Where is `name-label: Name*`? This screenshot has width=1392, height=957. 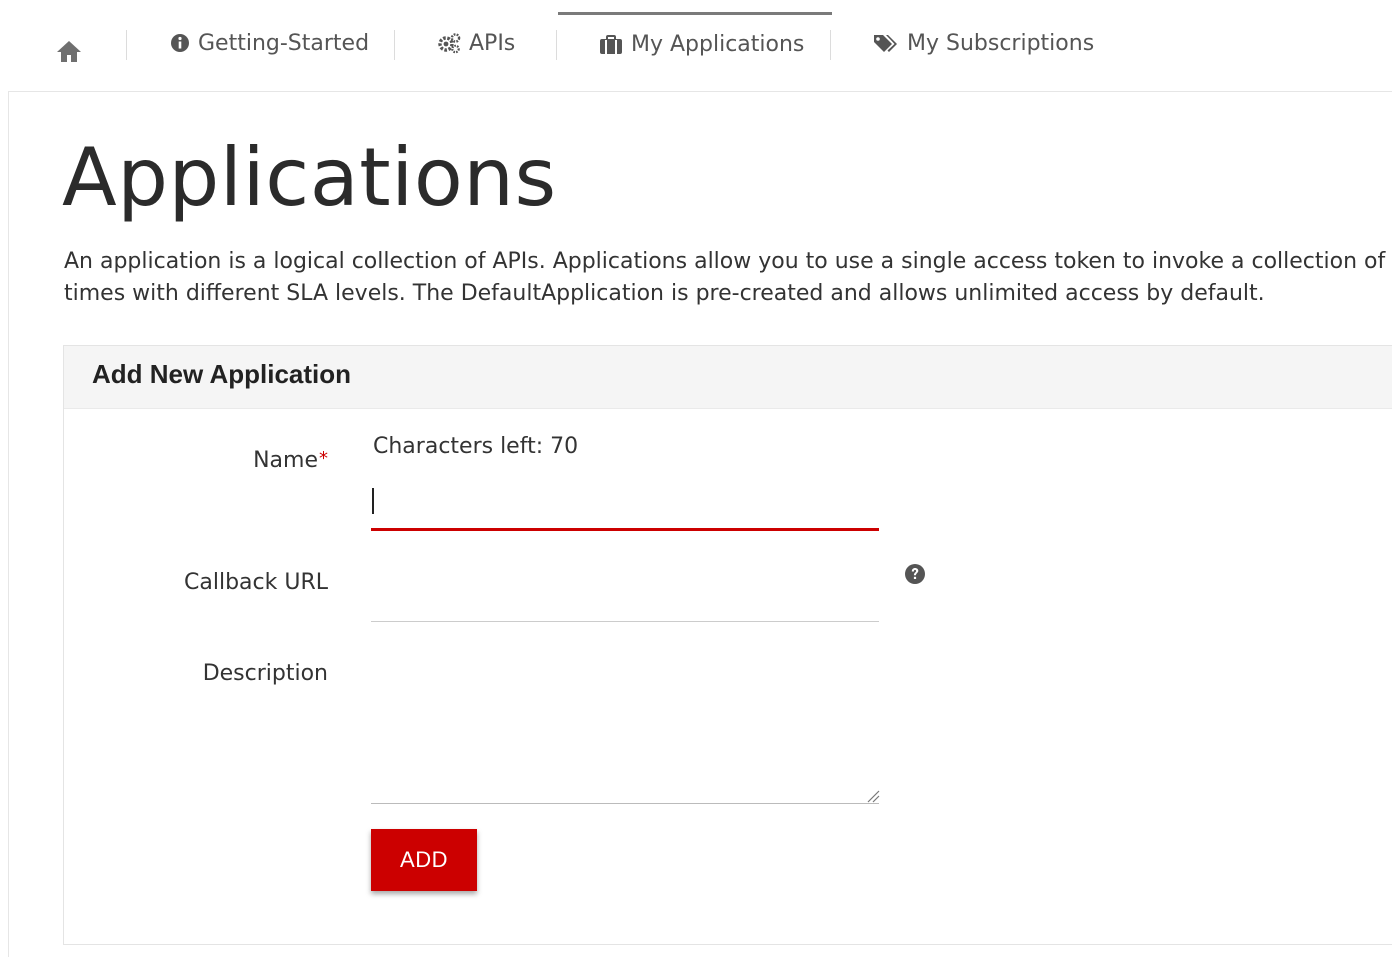 name-label: Name* is located at coordinates (290, 460).